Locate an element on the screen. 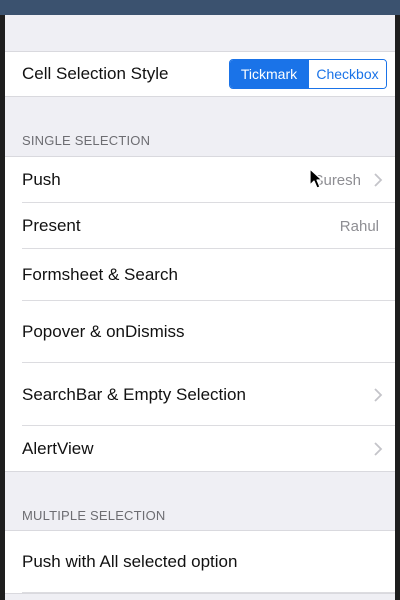 The height and width of the screenshot is (600, 400). row-present: Present Rahul is located at coordinates (200, 226).